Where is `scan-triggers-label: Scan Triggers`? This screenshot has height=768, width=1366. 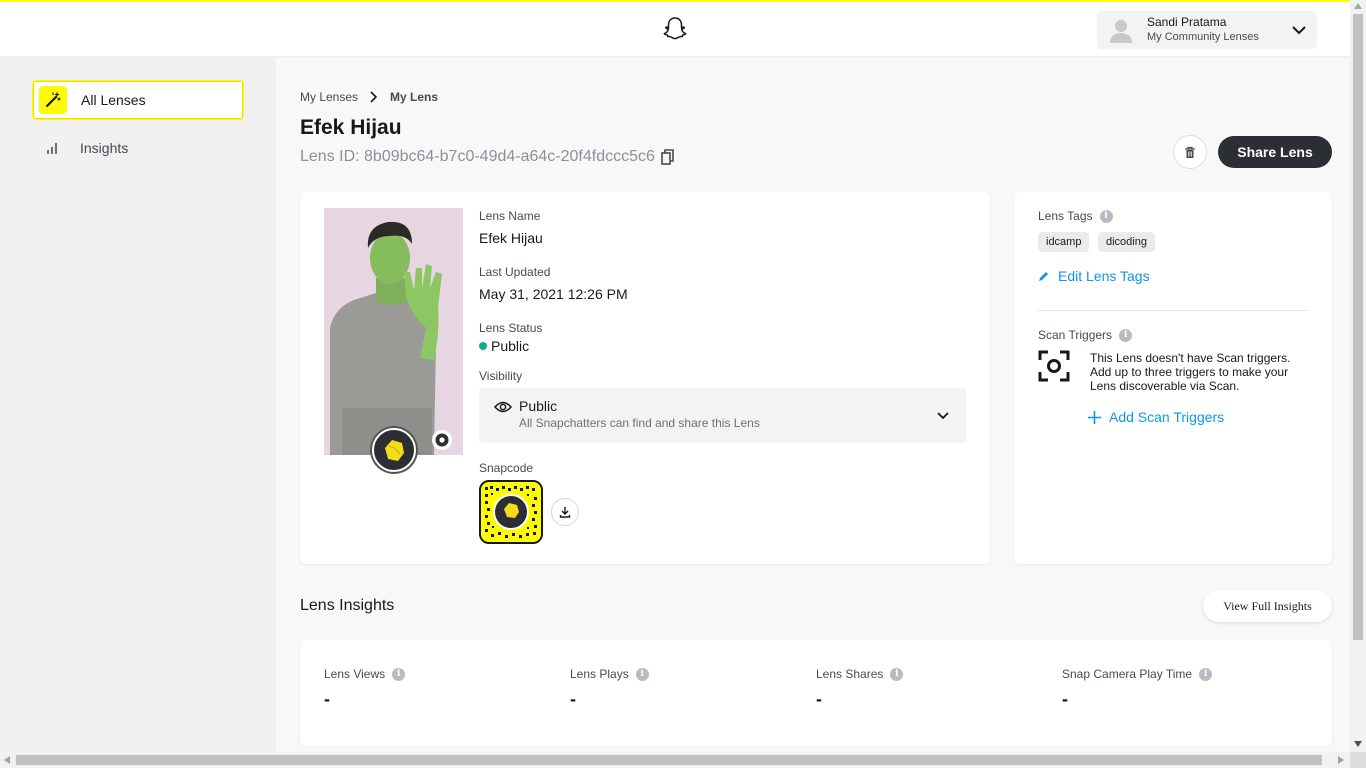
scan-triggers-label: Scan Triggers is located at coordinates (1075, 335).